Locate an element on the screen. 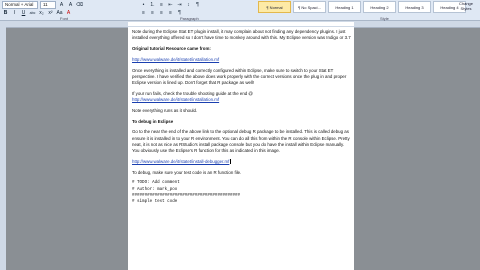  clear-format-icon: ⌫ is located at coordinates (79, 5).